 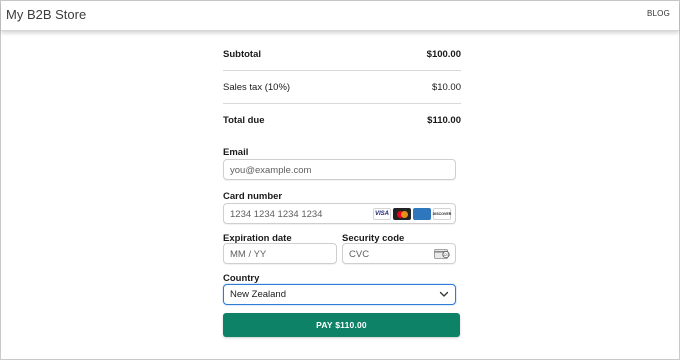 What do you see at coordinates (342, 120) in the screenshot?
I see `total-row: Total due $110.00` at bounding box center [342, 120].